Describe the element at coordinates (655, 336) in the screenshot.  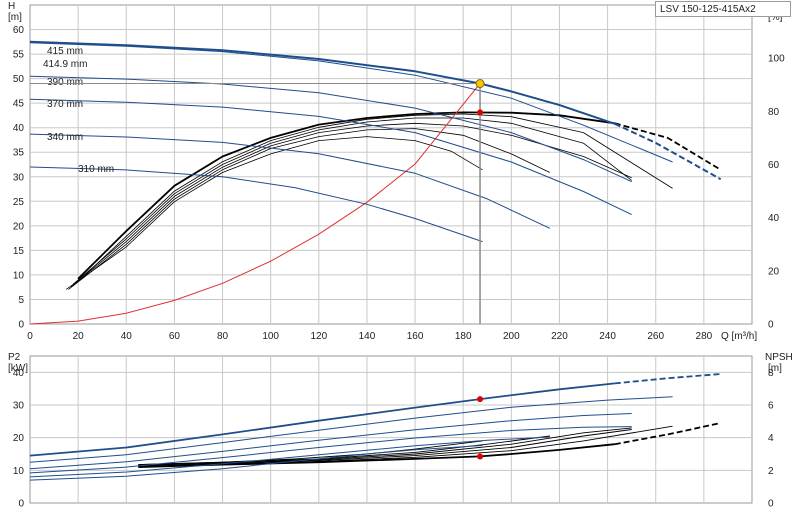
I see `x-tick-label: 260` at that location.